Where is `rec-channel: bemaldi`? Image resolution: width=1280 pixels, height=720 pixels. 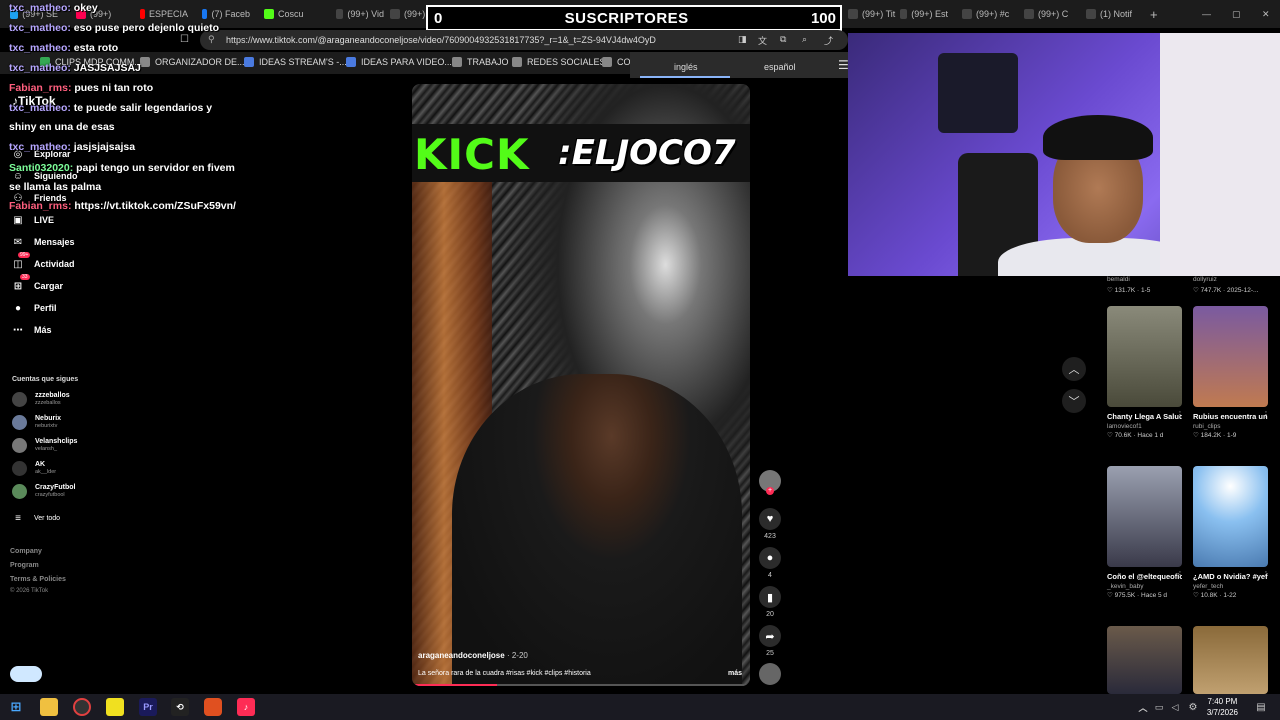 rec-channel: bemaldi is located at coordinates (1118, 279).